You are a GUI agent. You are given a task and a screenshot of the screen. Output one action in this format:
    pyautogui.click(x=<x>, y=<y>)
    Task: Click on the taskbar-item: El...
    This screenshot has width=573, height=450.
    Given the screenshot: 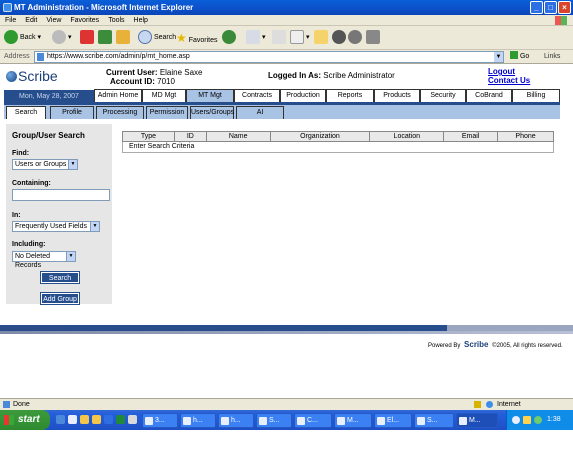 What is the action you would take?
    pyautogui.click(x=393, y=420)
    